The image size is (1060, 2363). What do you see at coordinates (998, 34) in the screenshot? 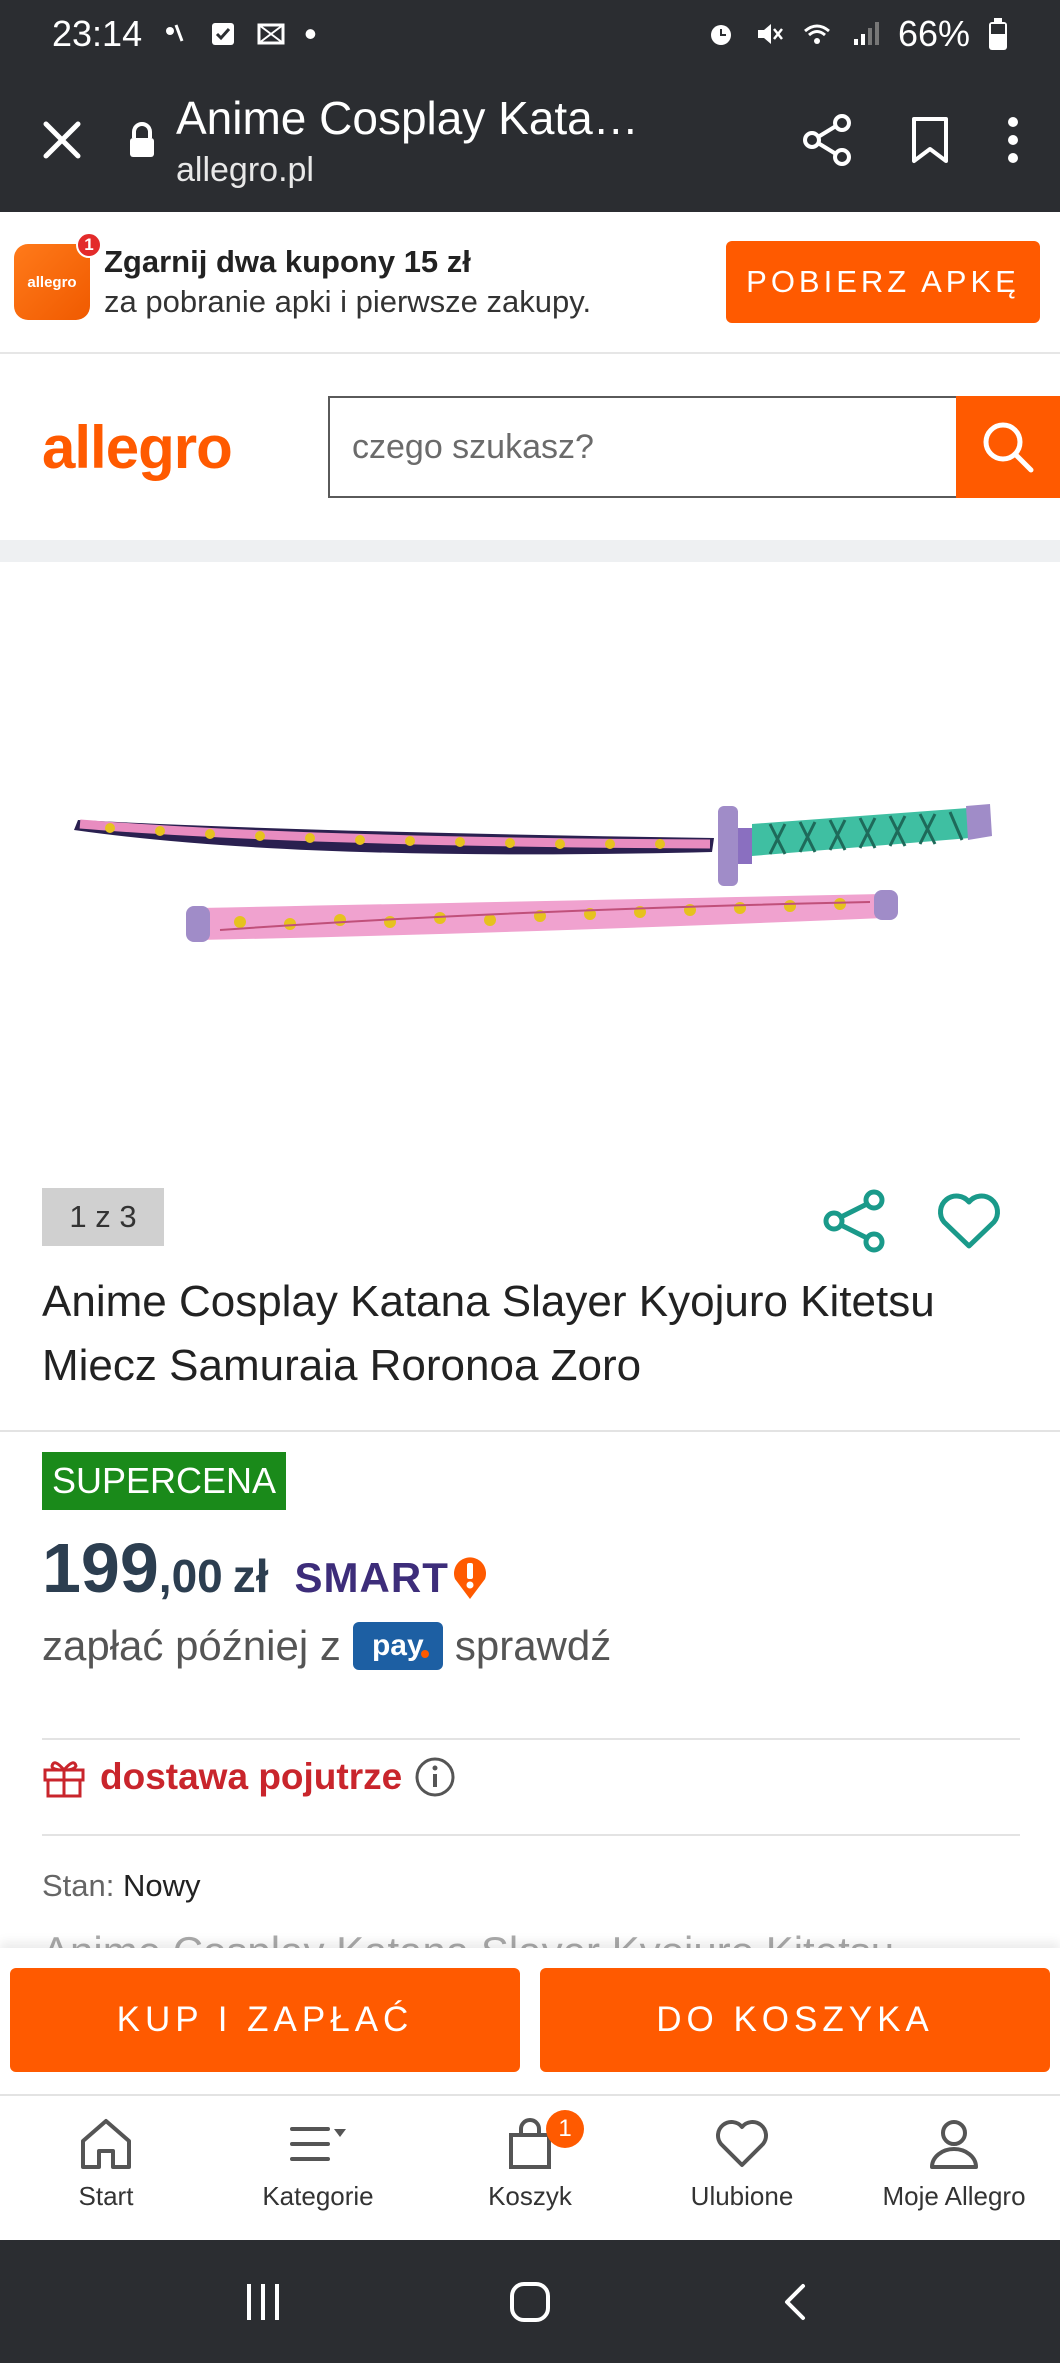
I see `battery-icon` at bounding box center [998, 34].